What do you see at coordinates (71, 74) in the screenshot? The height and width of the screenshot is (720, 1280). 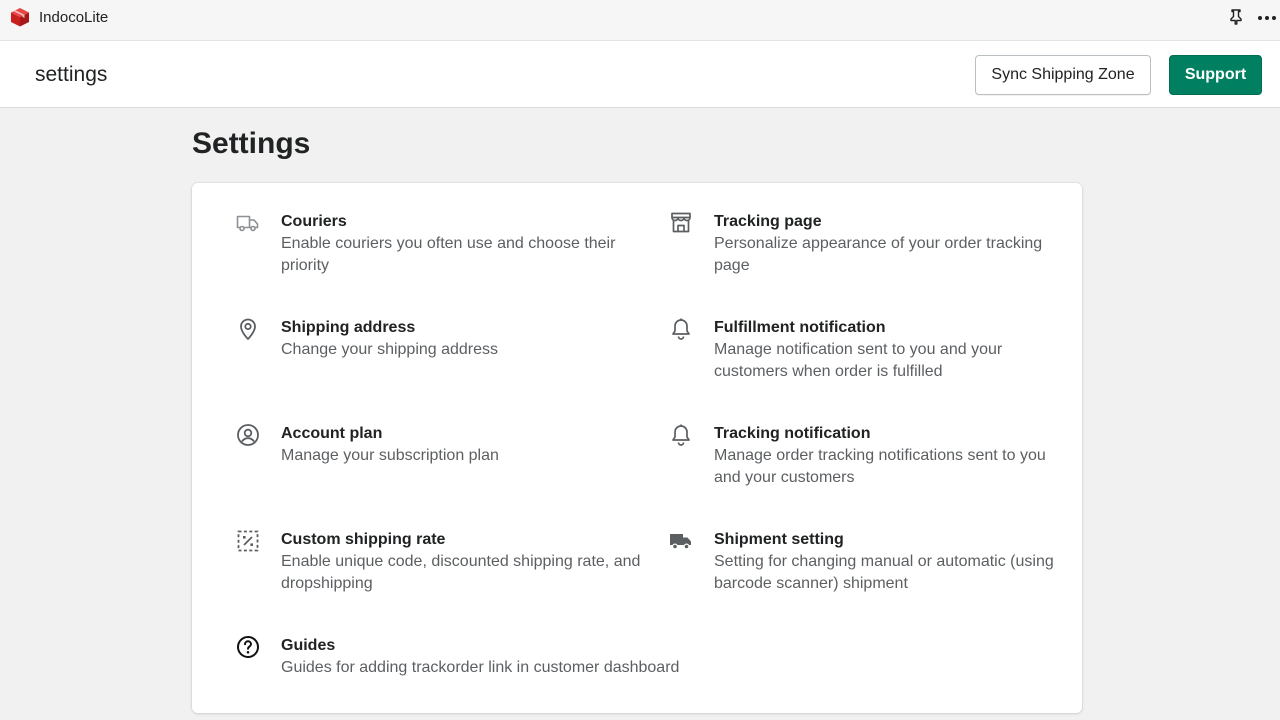 I see `breadcrumb: settings` at bounding box center [71, 74].